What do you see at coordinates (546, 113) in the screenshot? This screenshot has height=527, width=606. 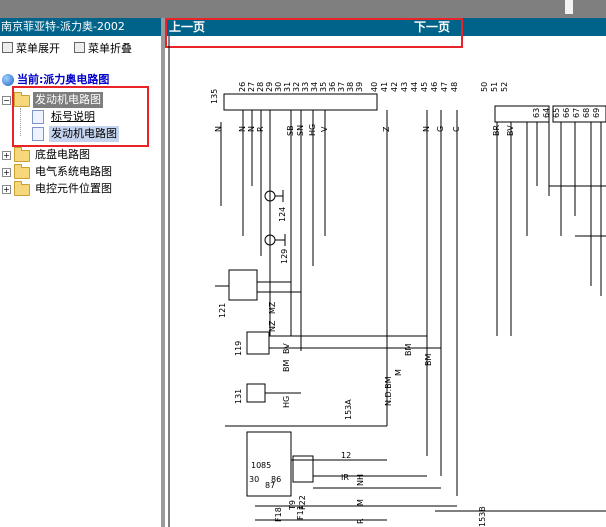 I see `svg-text: 64` at bounding box center [546, 113].